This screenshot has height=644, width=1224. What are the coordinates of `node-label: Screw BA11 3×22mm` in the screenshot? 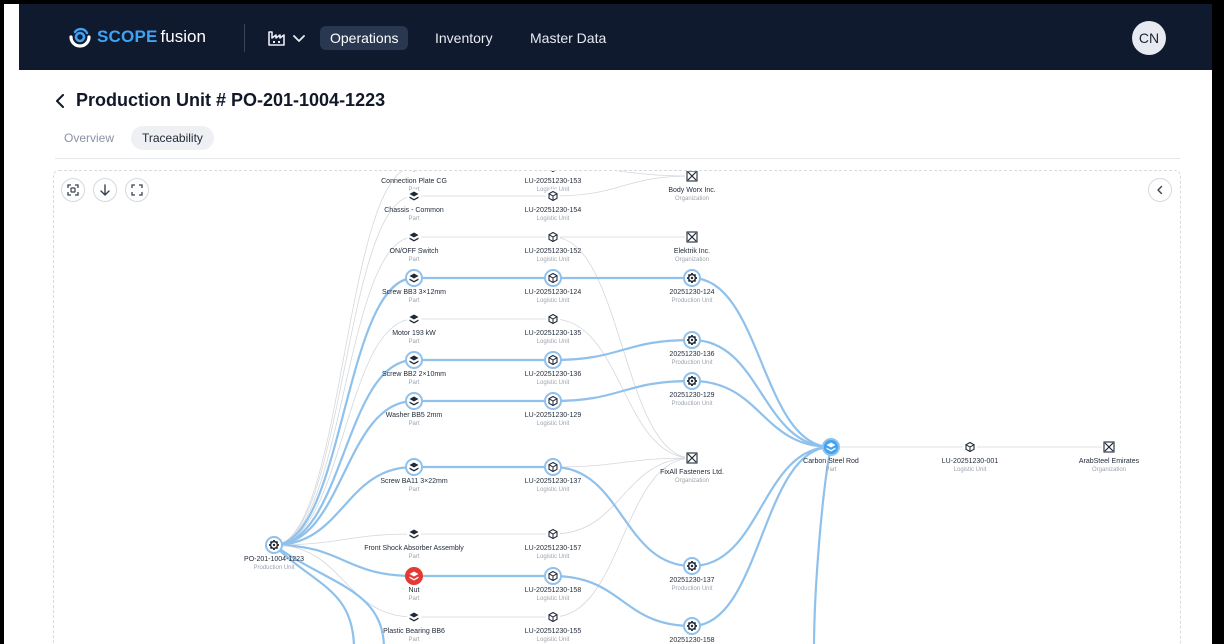 It's located at (414, 481).